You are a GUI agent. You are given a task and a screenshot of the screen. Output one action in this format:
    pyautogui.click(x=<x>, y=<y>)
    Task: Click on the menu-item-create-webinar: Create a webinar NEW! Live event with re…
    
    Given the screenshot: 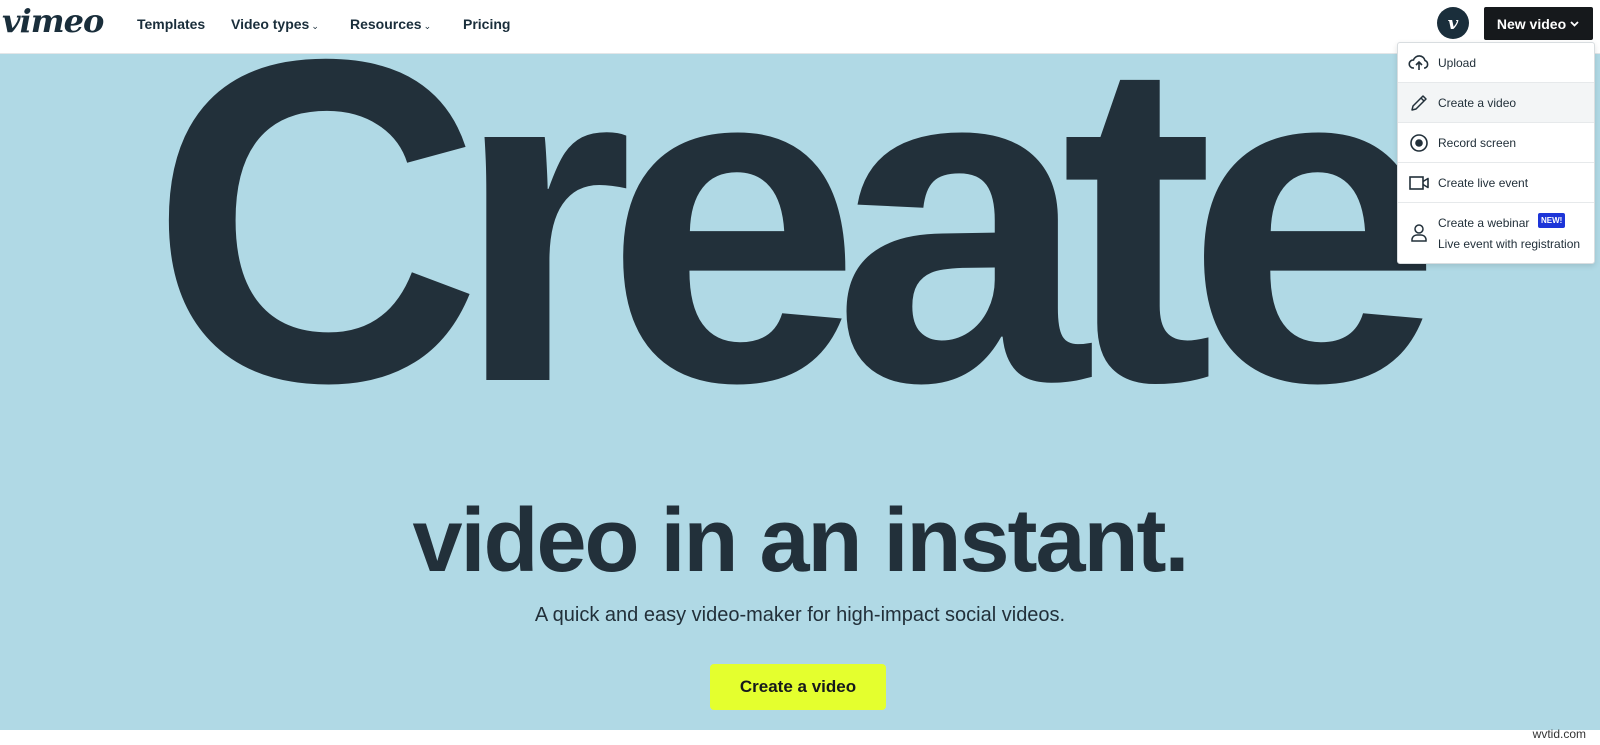 What is the action you would take?
    pyautogui.click(x=1496, y=233)
    